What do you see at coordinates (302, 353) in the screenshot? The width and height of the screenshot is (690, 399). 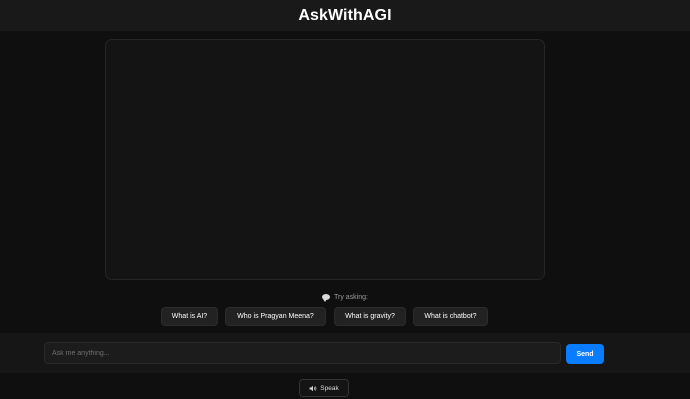 I see `message-input` at bounding box center [302, 353].